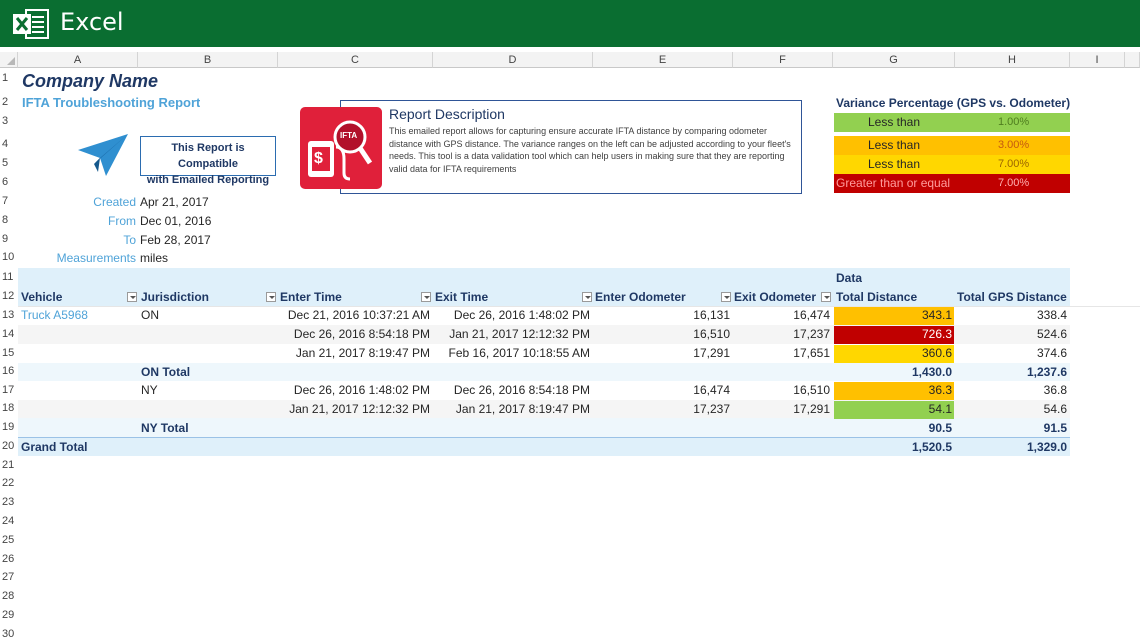  I want to click on row-header: 14, so click(8, 334).